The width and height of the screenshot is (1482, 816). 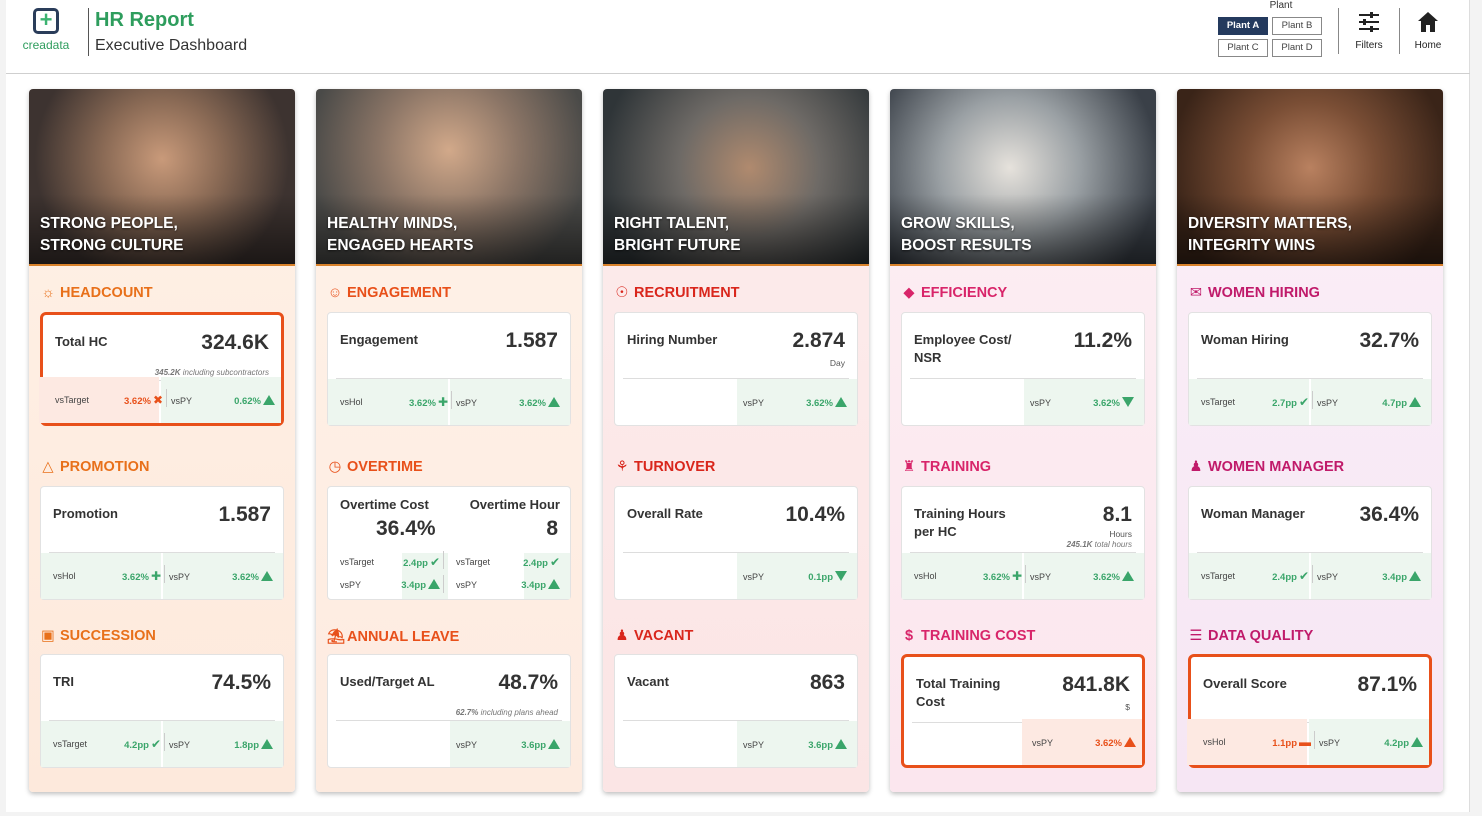 What do you see at coordinates (1369, 22) in the screenshot?
I see `sliders-icon` at bounding box center [1369, 22].